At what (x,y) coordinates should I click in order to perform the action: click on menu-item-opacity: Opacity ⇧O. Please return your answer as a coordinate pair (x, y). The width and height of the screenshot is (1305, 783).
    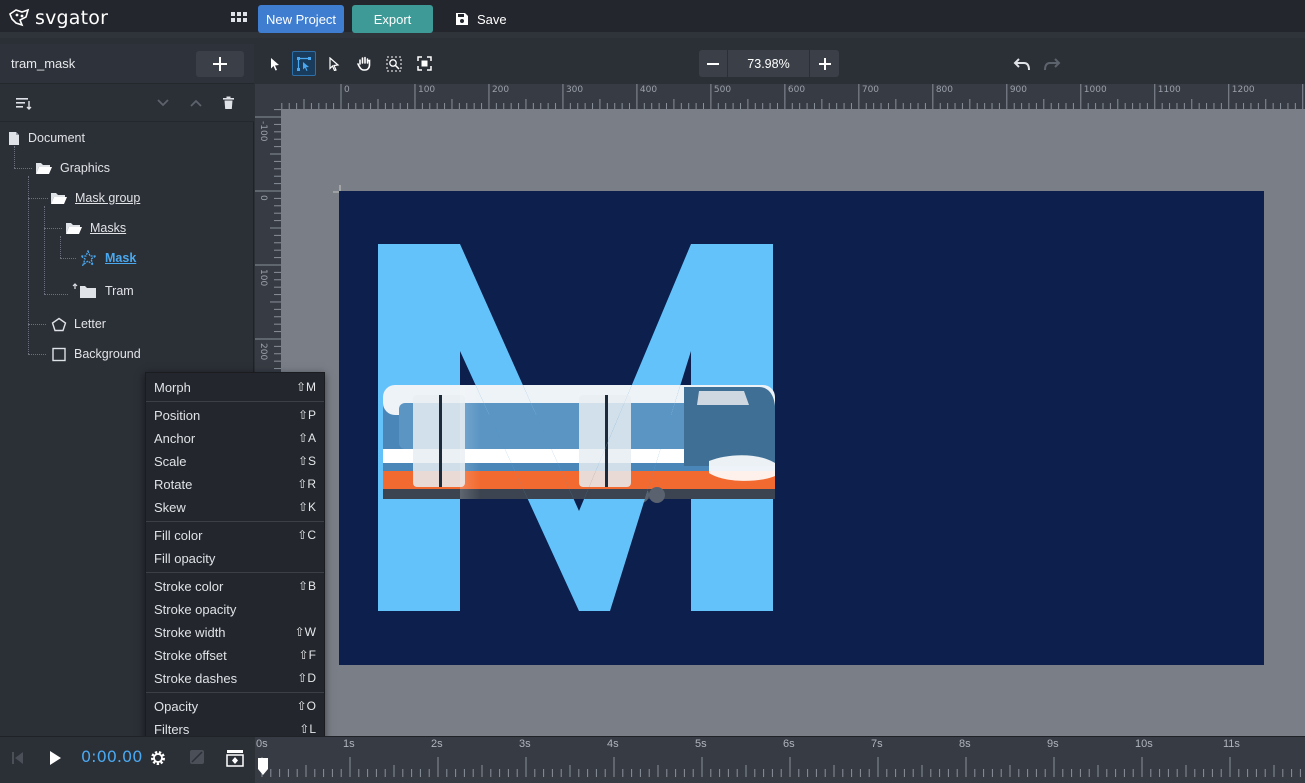
    Looking at the image, I should click on (235, 706).